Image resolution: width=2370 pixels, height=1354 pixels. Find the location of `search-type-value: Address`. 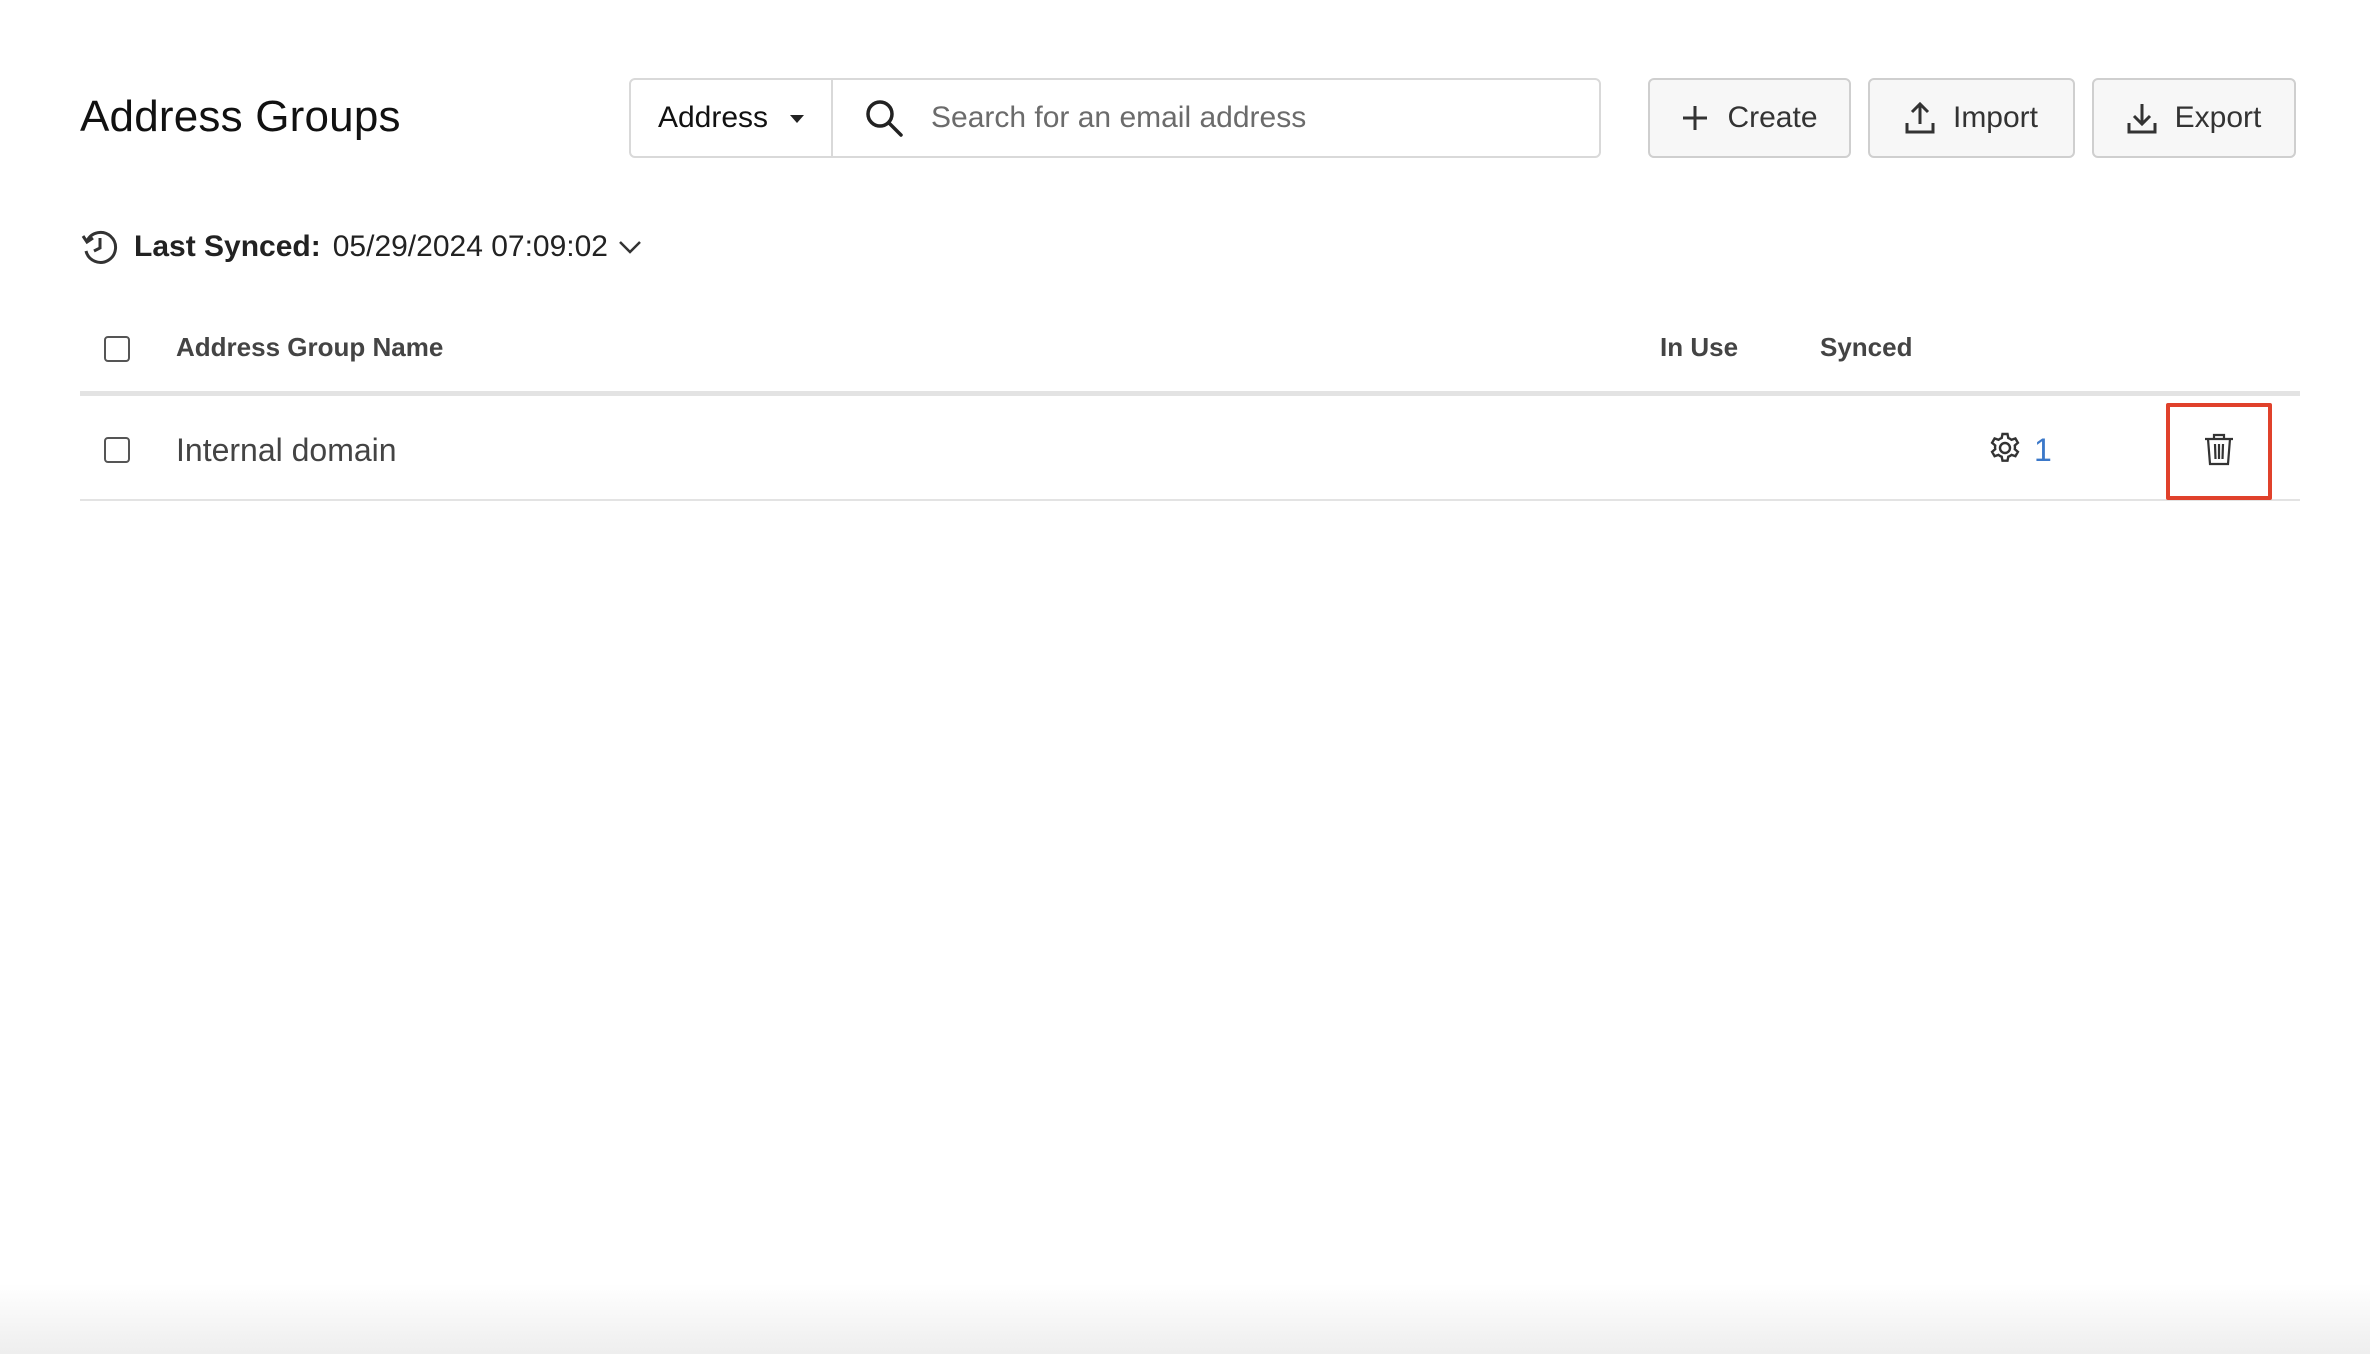

search-type-value: Address is located at coordinates (713, 117).